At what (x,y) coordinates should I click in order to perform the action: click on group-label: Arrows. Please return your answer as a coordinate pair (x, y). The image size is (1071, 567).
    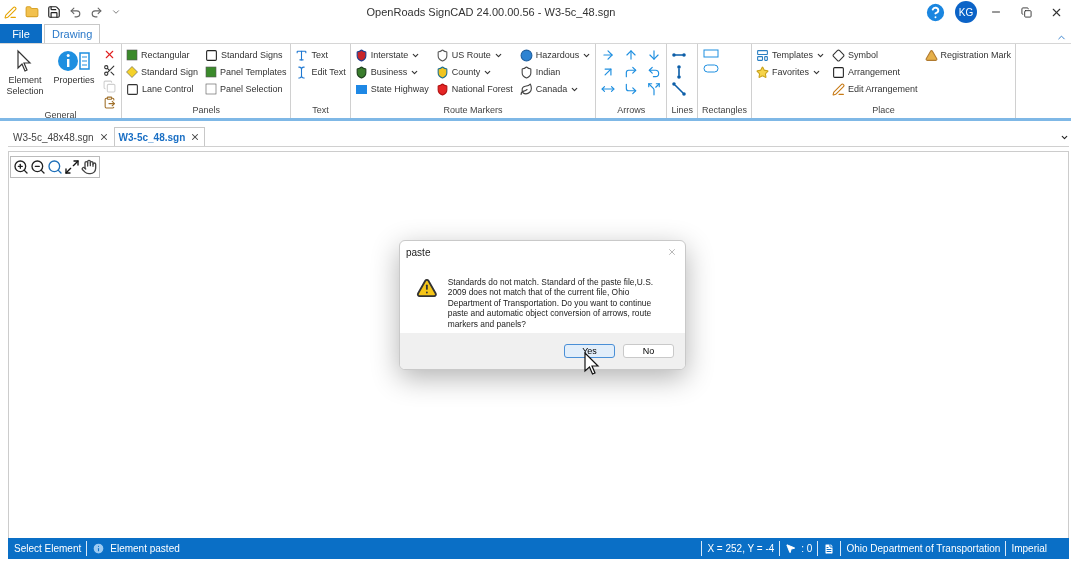
    Looking at the image, I should click on (631, 111).